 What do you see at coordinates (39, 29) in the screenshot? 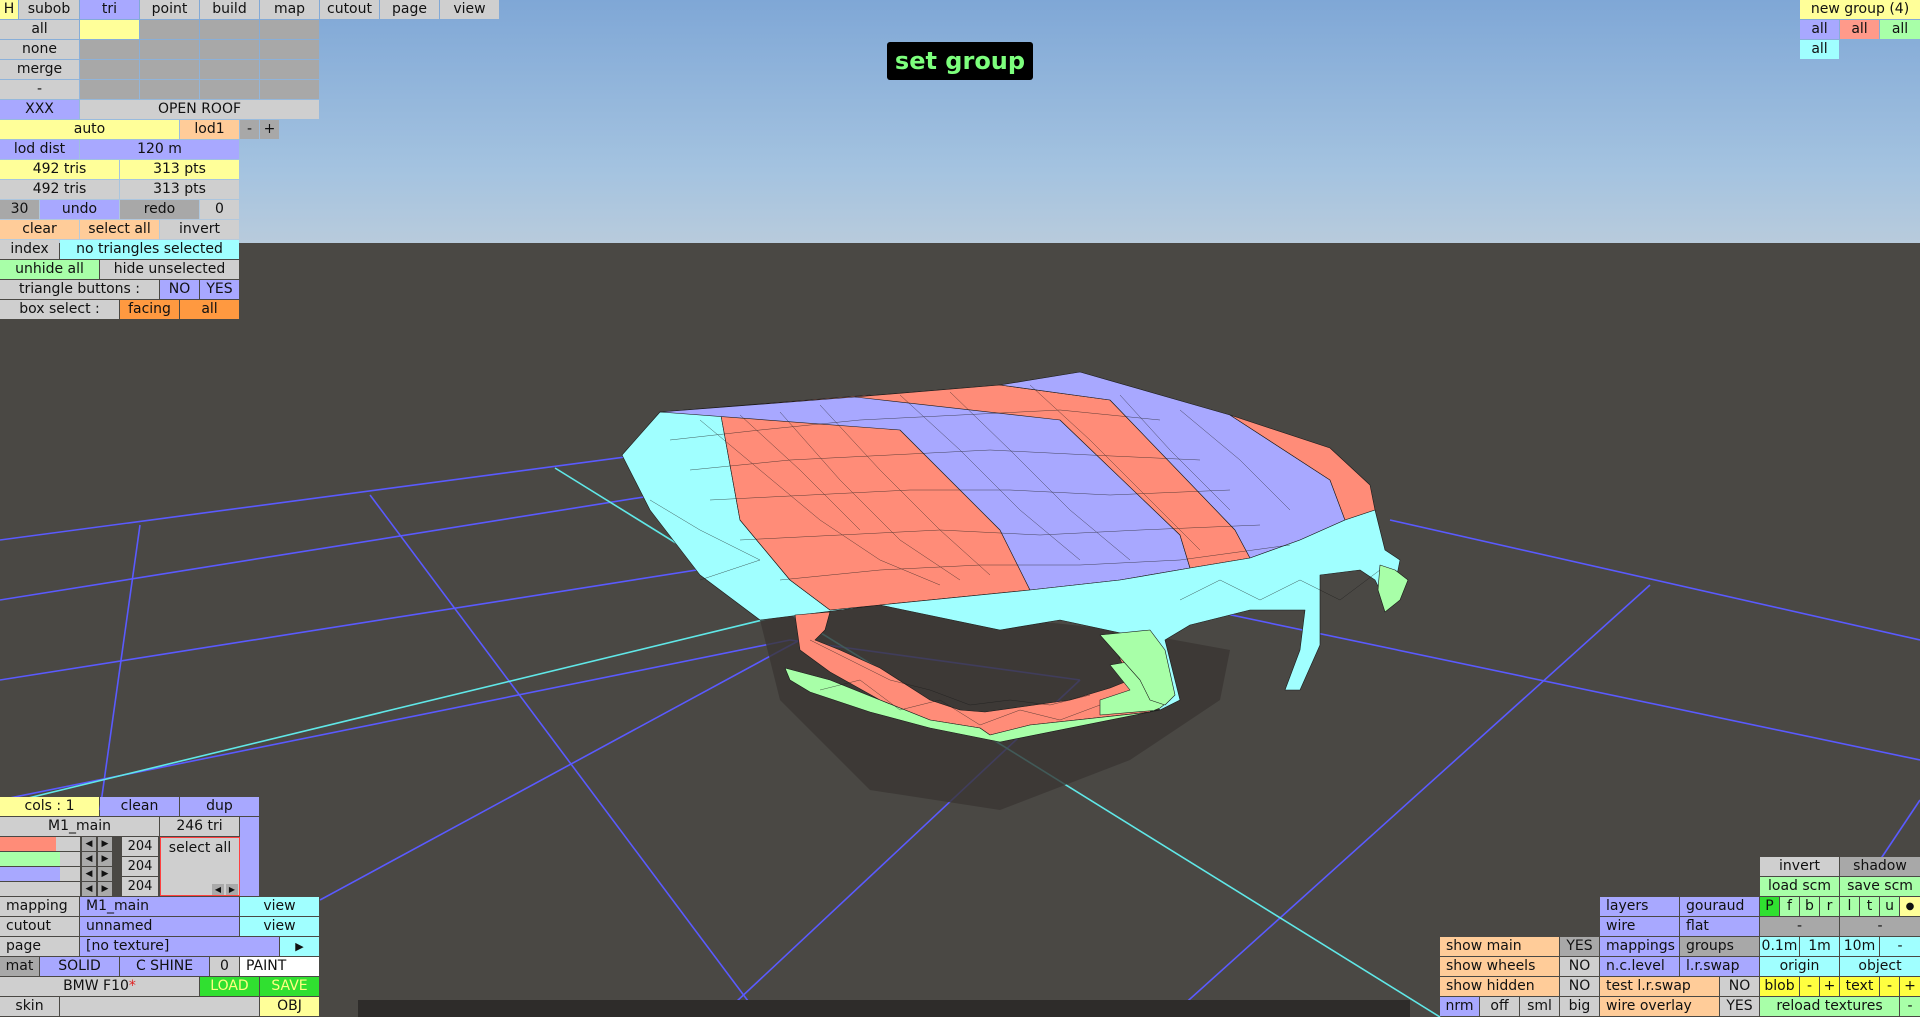
I see `select-all-groups-button: all` at bounding box center [39, 29].